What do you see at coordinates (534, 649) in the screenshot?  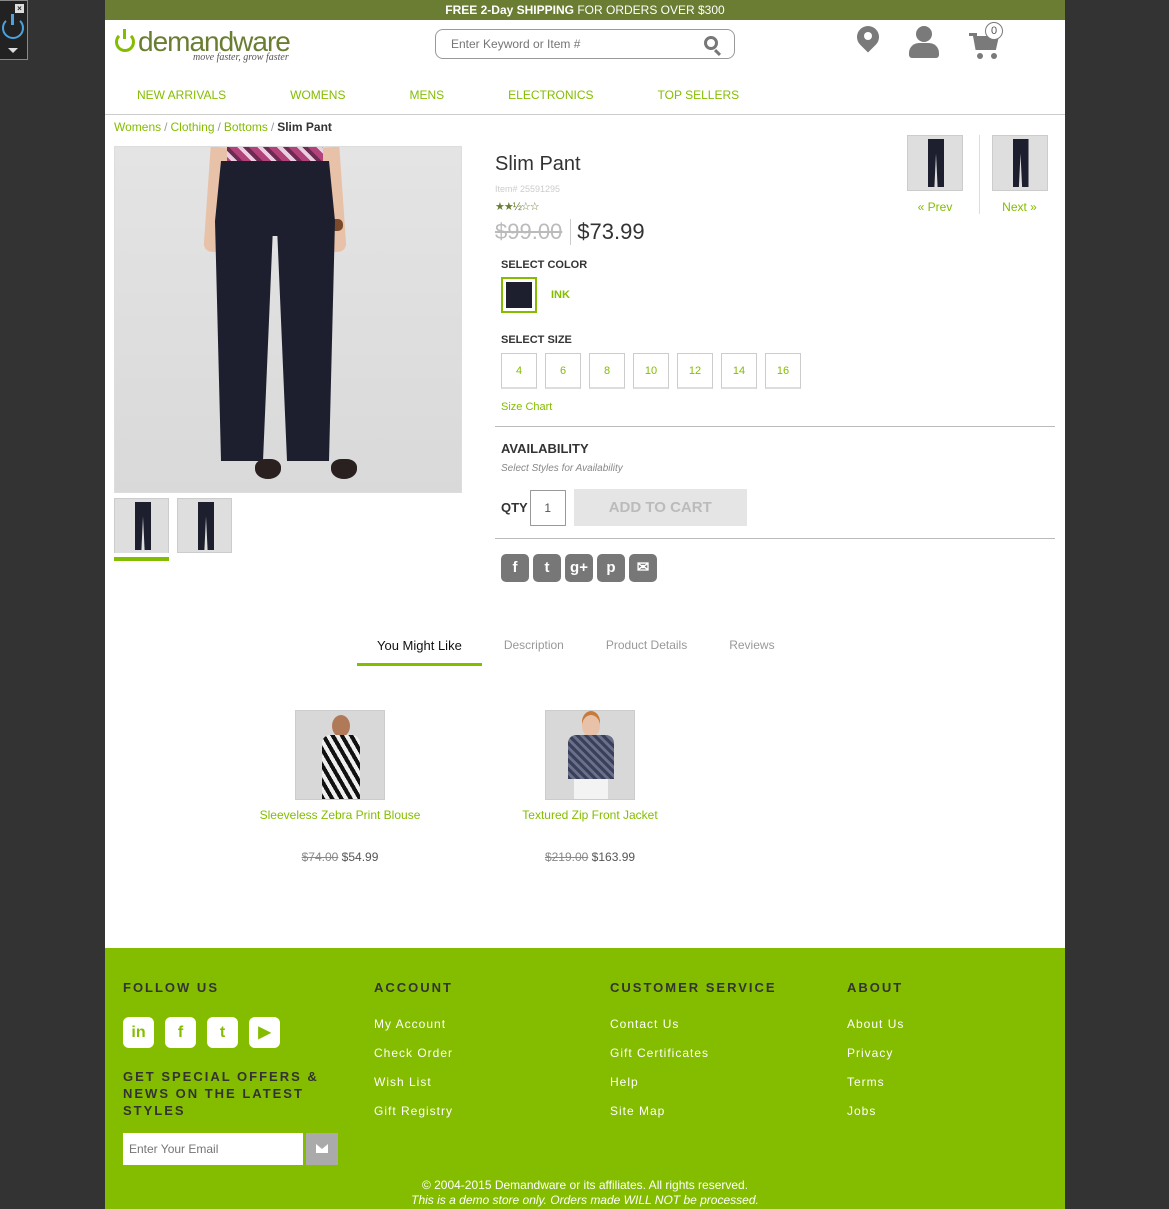 I see `tab-description: Description` at bounding box center [534, 649].